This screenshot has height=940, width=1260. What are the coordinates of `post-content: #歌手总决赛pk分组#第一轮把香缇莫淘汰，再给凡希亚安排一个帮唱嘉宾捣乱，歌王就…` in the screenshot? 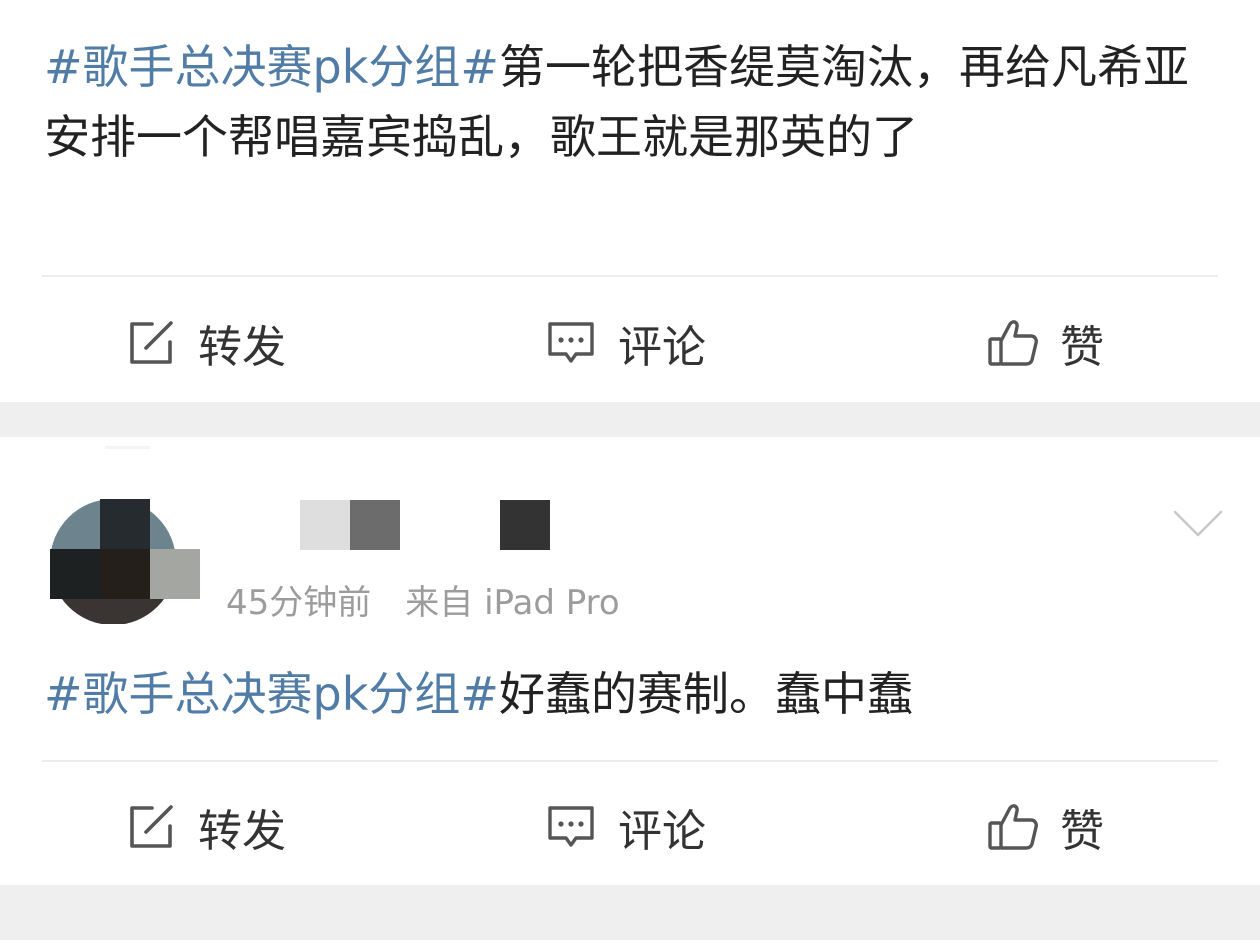 It's located at (632, 102).